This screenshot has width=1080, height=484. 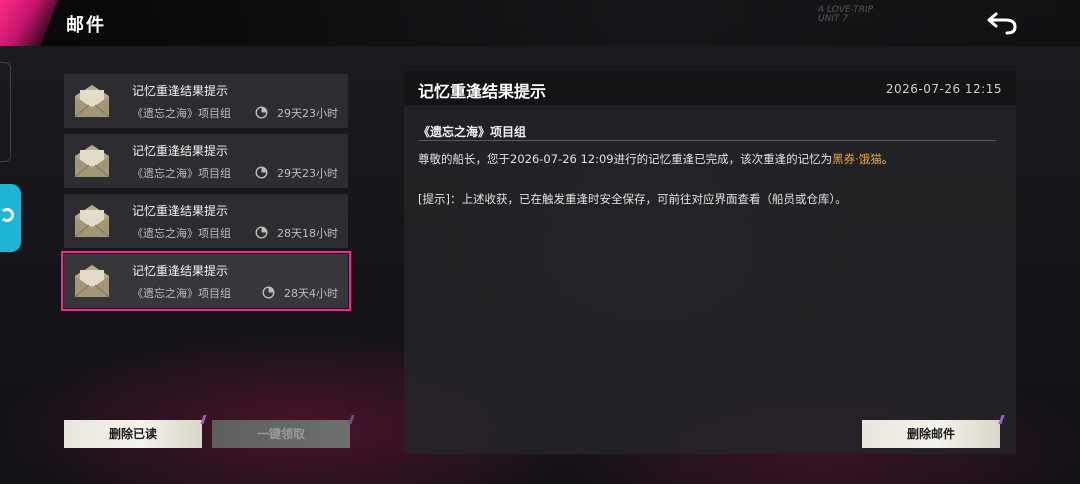 What do you see at coordinates (540, 23) in the screenshot?
I see `top-bar: 邮件 A LOVE-TRIP UNIT 7` at bounding box center [540, 23].